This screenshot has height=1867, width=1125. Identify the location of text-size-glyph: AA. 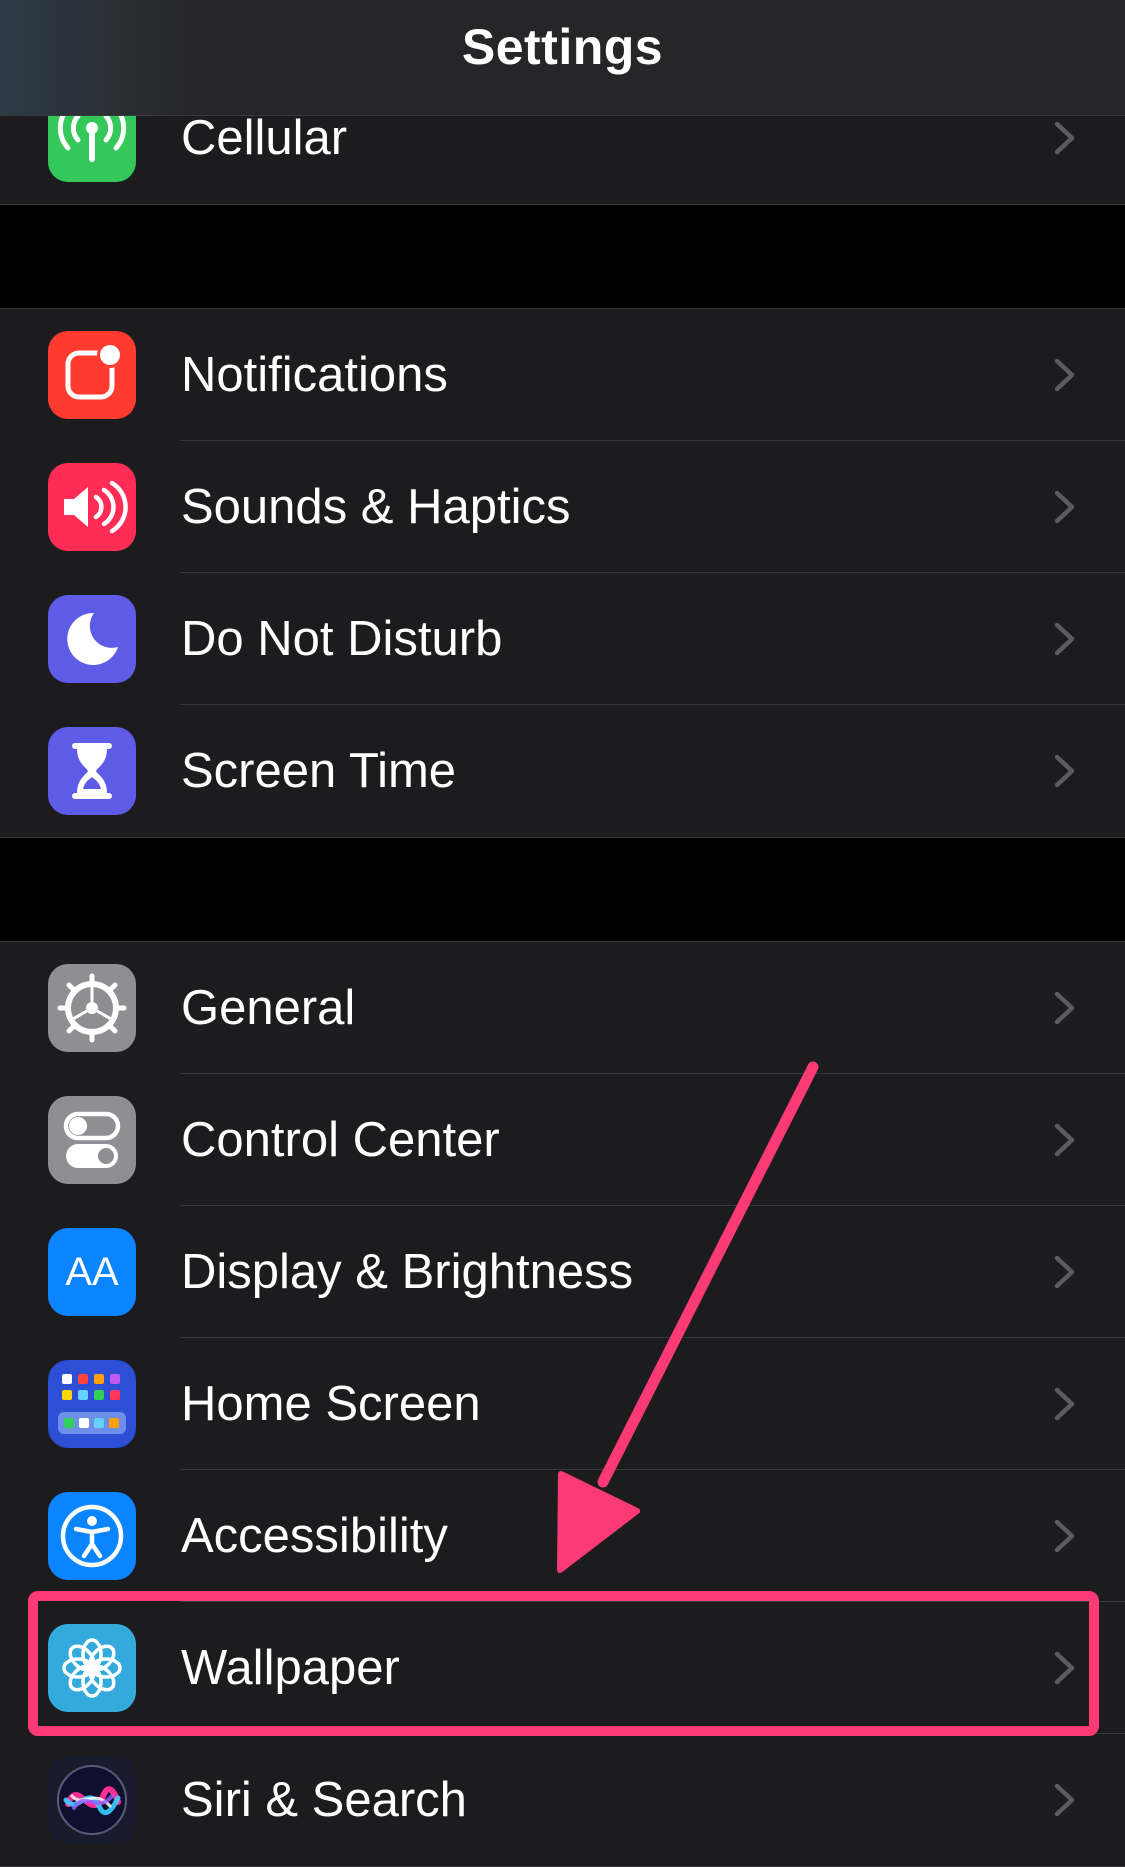
(92, 1272).